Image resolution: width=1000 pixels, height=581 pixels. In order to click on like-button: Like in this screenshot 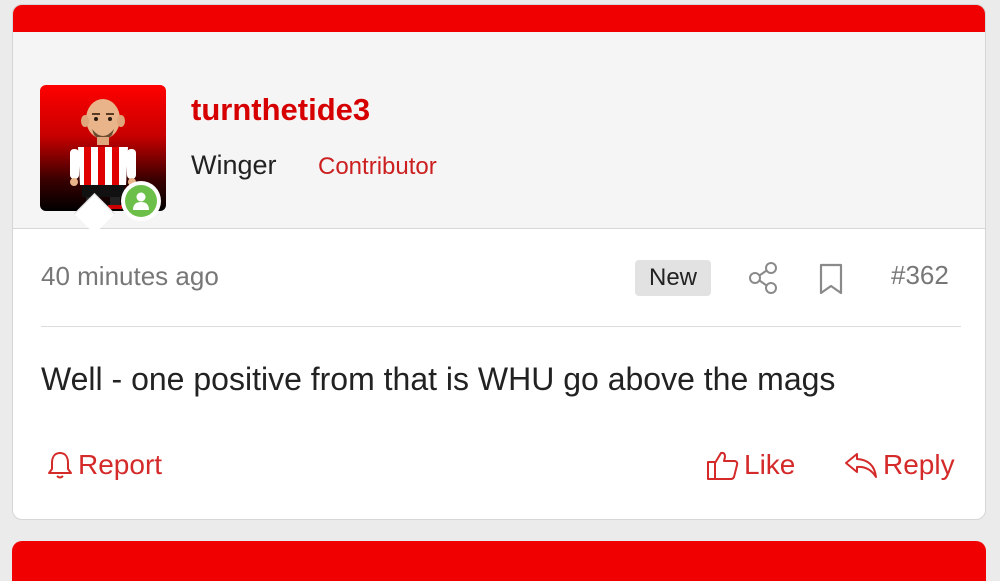, I will do `click(750, 465)`.